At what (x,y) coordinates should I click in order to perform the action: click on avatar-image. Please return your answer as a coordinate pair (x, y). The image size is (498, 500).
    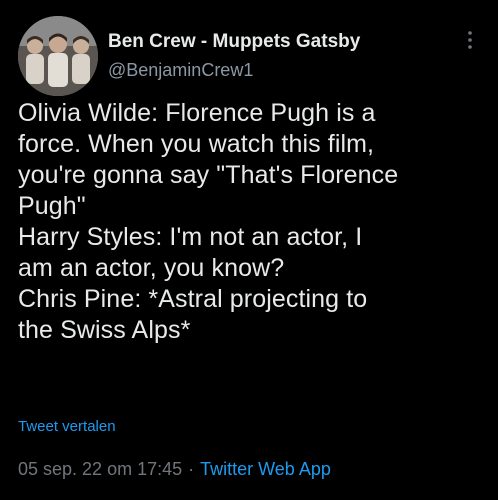
    Looking at the image, I should click on (58, 56).